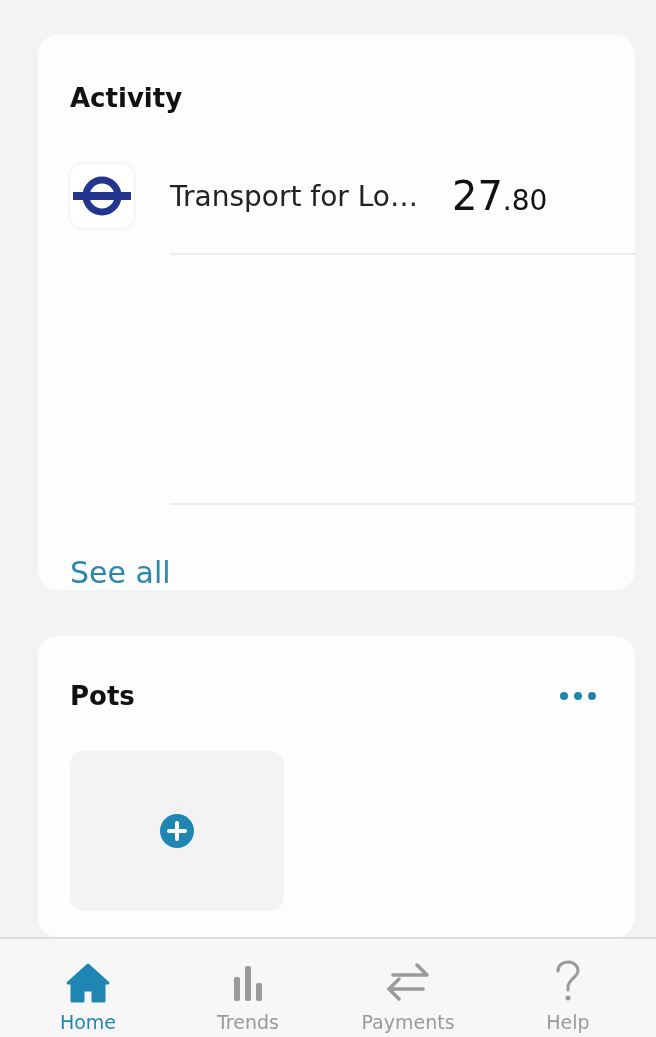 This screenshot has width=656, height=1037. What do you see at coordinates (102, 696) in the screenshot?
I see `pots-title: Pots` at bounding box center [102, 696].